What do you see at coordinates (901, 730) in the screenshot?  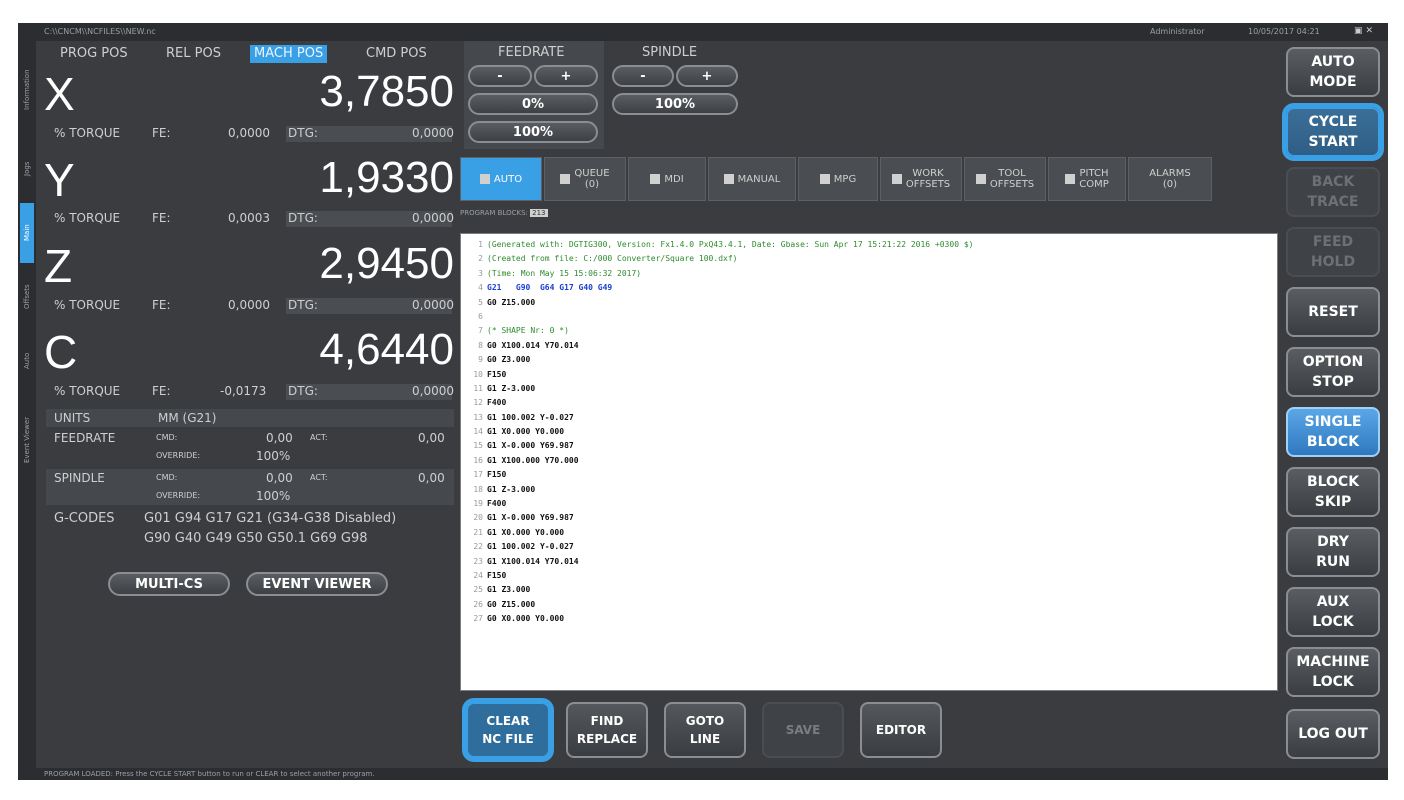 I see `editor-button: EDITOR` at bounding box center [901, 730].